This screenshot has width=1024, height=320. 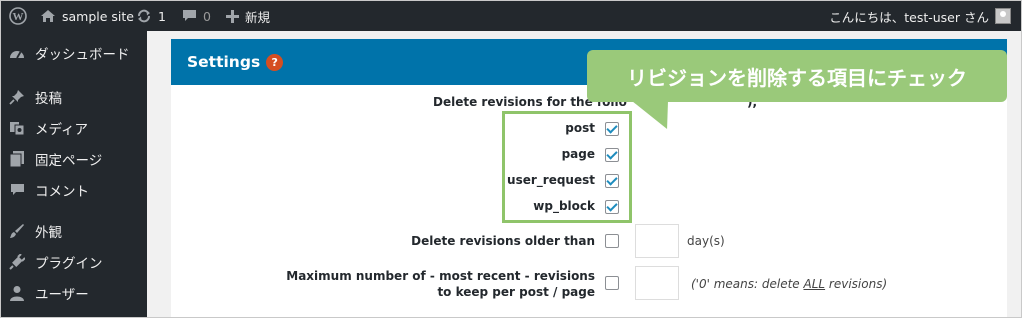 I want to click on comment-bubble-icon, so click(x=189, y=16).